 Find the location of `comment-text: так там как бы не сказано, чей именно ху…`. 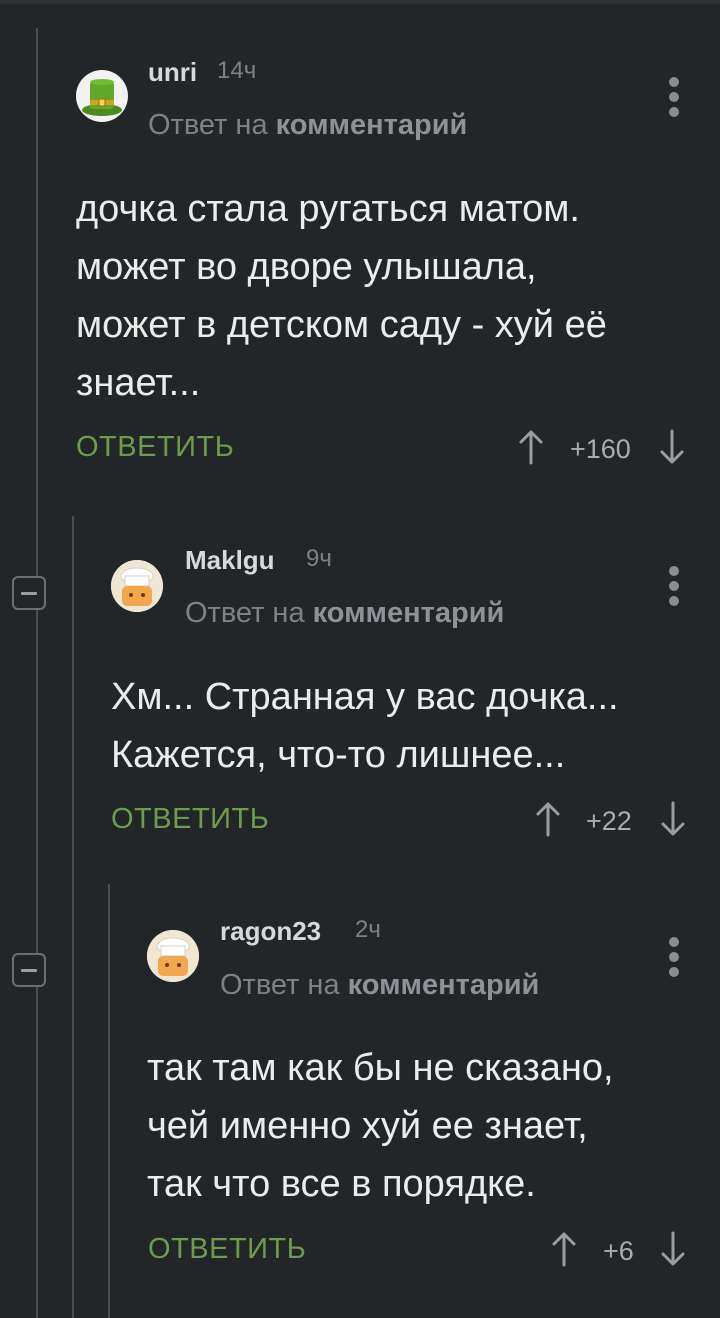

comment-text: так там как бы не сказано, чей именно ху… is located at coordinates (427, 1126).